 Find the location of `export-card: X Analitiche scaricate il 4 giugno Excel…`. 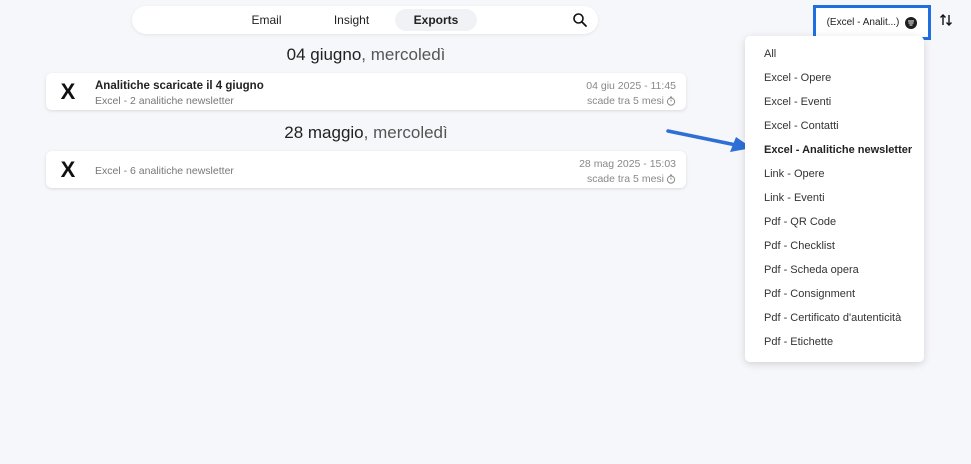

export-card: X Analitiche scaricate il 4 giugno Excel… is located at coordinates (366, 91).